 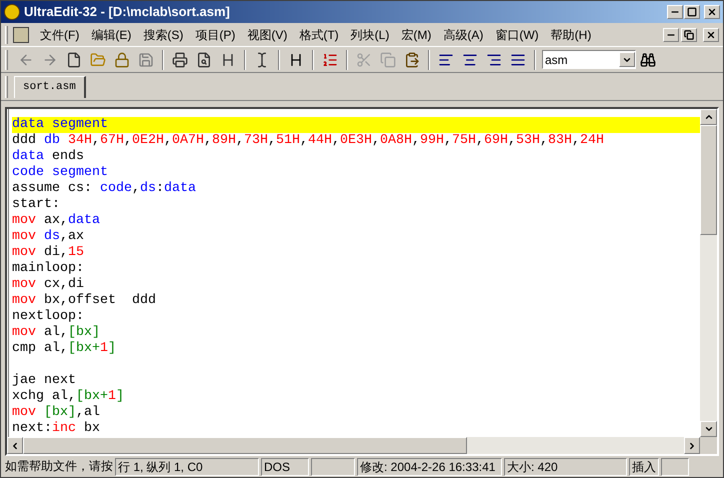 What do you see at coordinates (517, 35) in the screenshot?
I see `menu-item: 窗口(W)` at bounding box center [517, 35].